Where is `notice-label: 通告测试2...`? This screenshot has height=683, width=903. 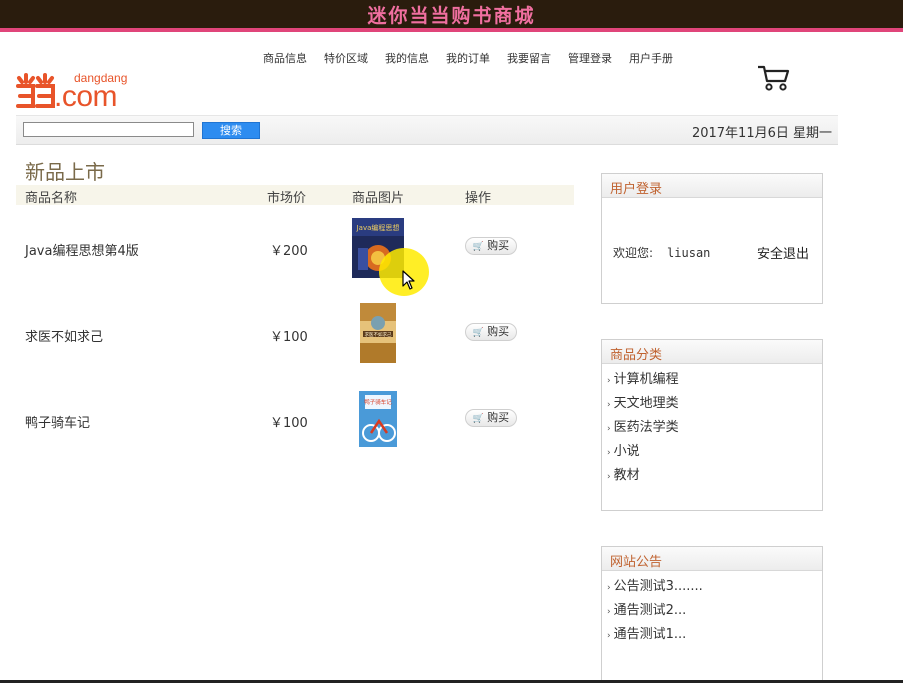 notice-label: 通告测试2... is located at coordinates (650, 610).